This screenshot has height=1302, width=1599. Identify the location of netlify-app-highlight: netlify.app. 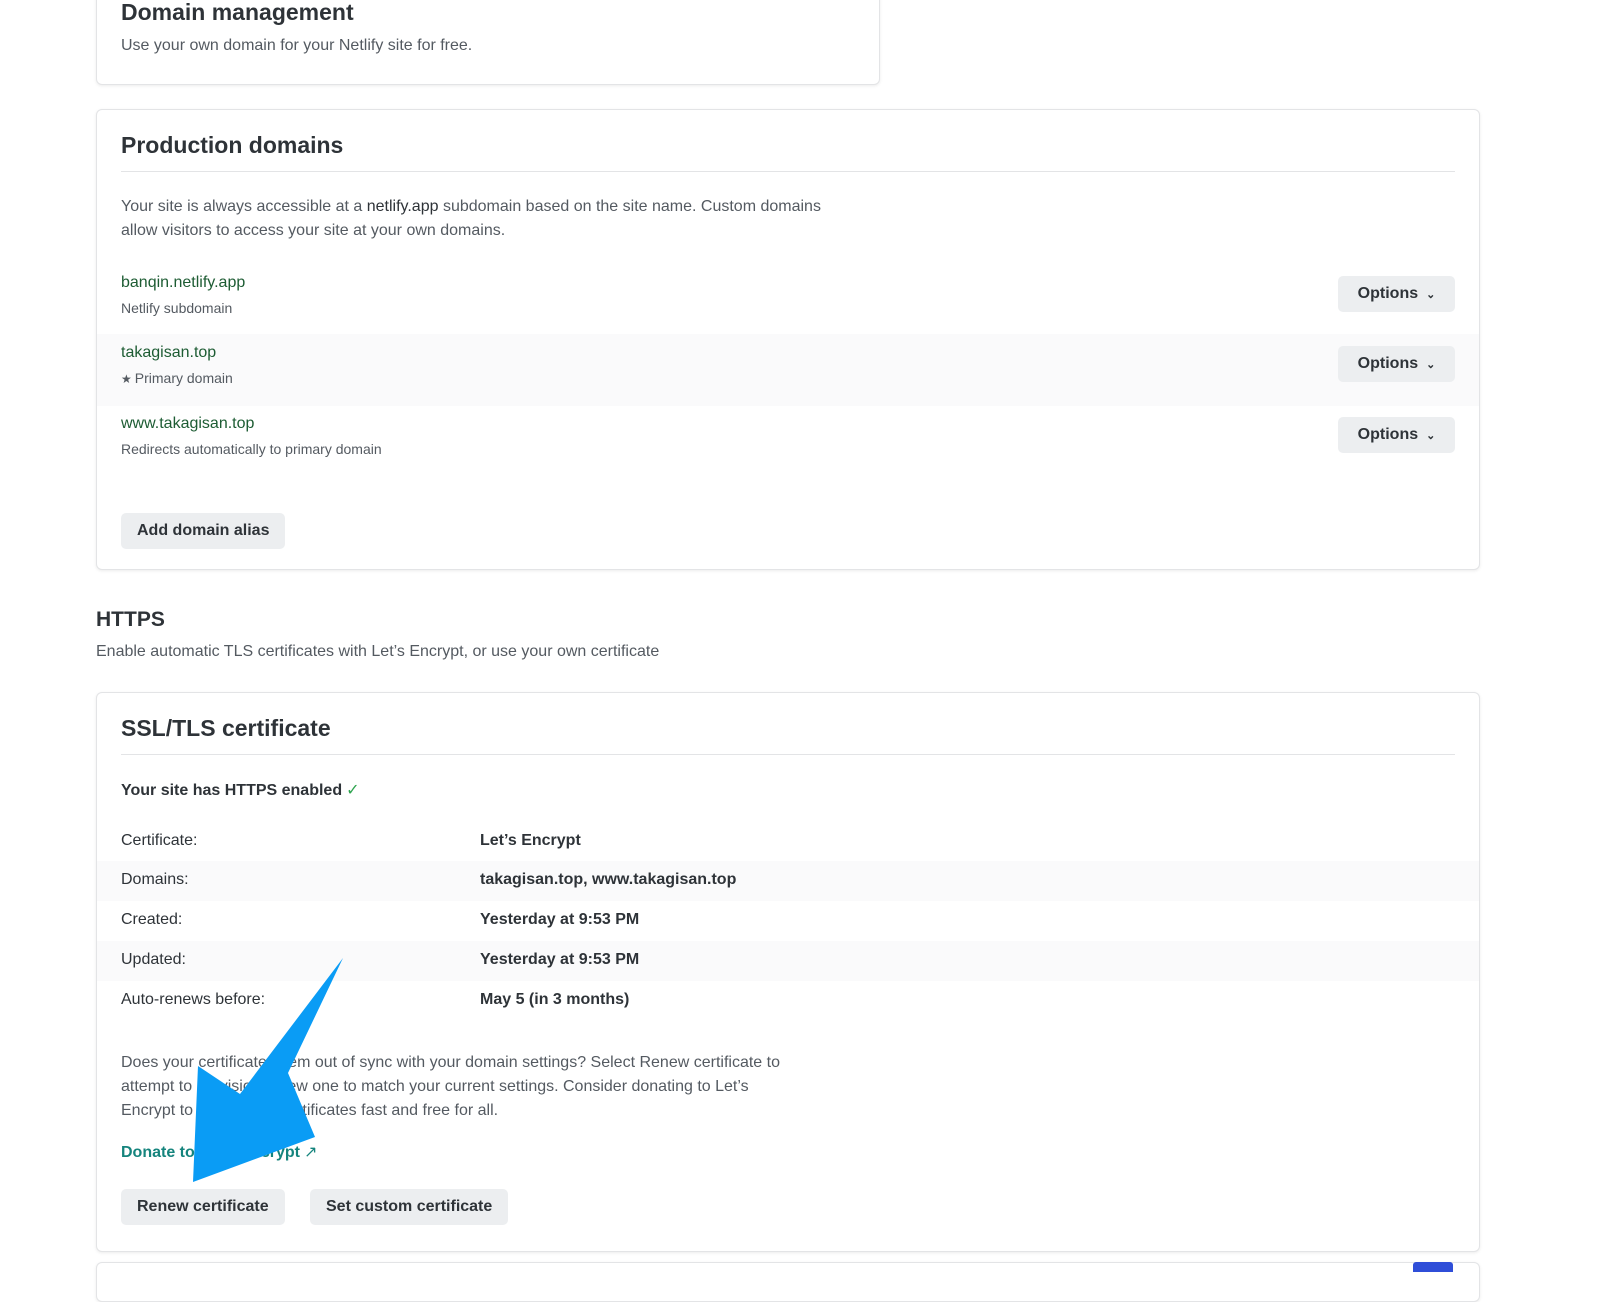
(402, 206).